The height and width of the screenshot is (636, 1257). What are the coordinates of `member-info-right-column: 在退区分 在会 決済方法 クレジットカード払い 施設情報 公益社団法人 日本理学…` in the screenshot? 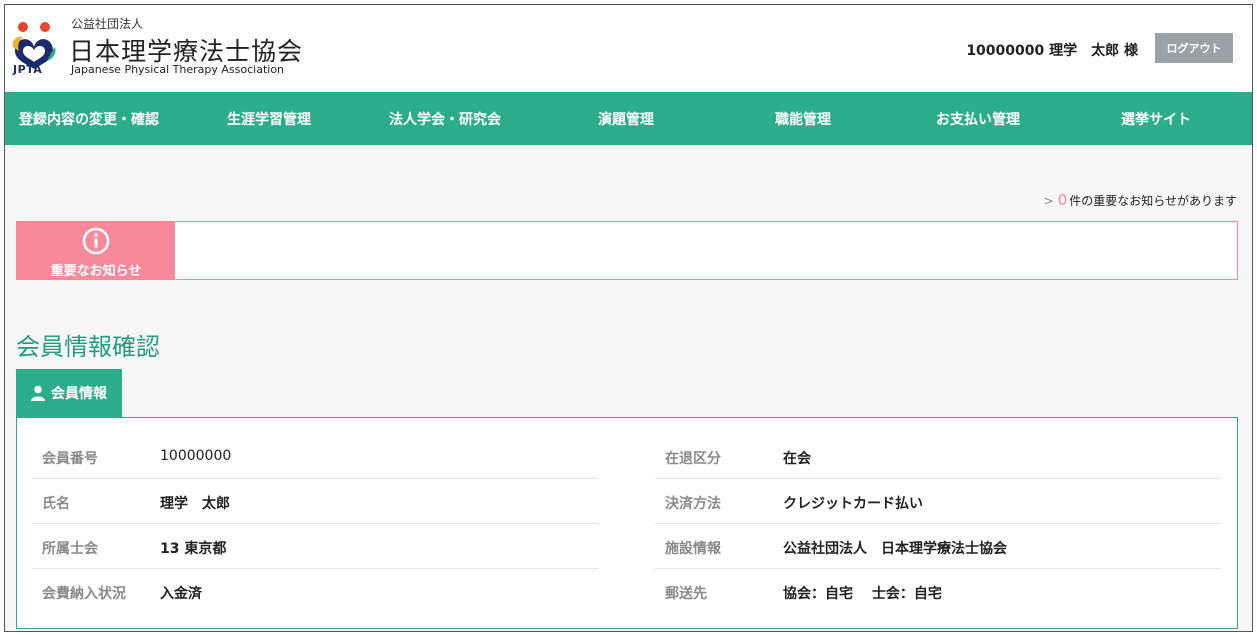 It's located at (938, 524).